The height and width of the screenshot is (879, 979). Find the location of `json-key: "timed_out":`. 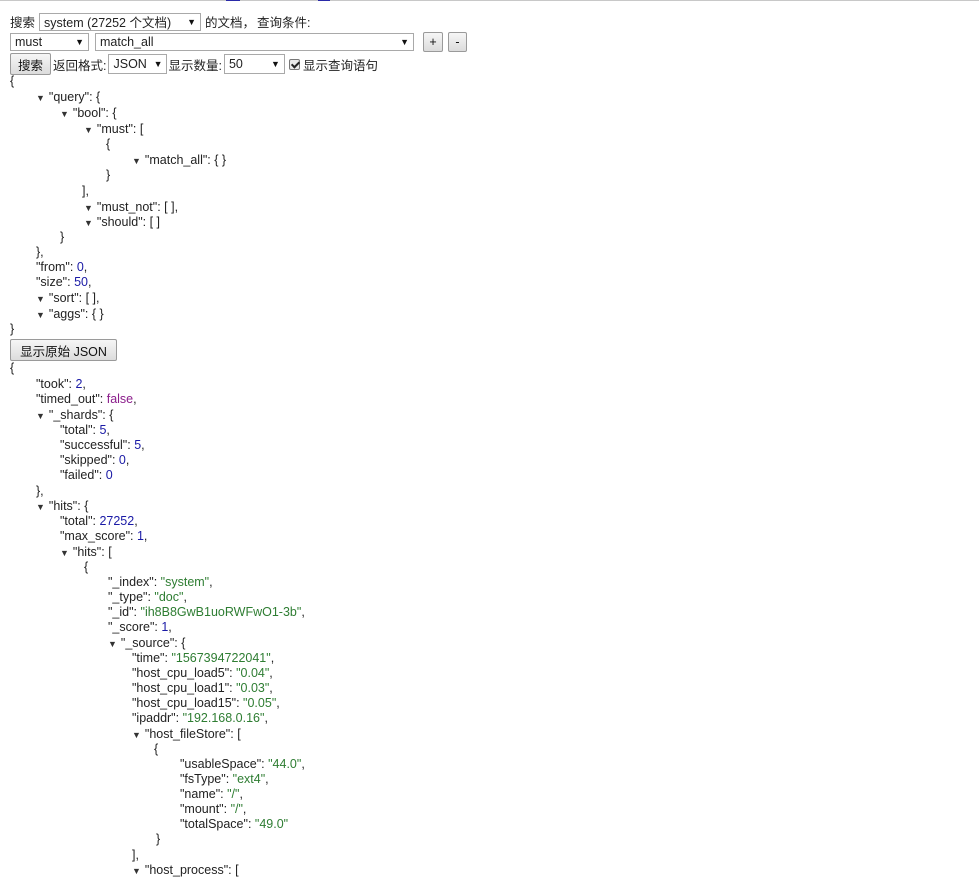

json-key: "timed_out": is located at coordinates (71, 399).